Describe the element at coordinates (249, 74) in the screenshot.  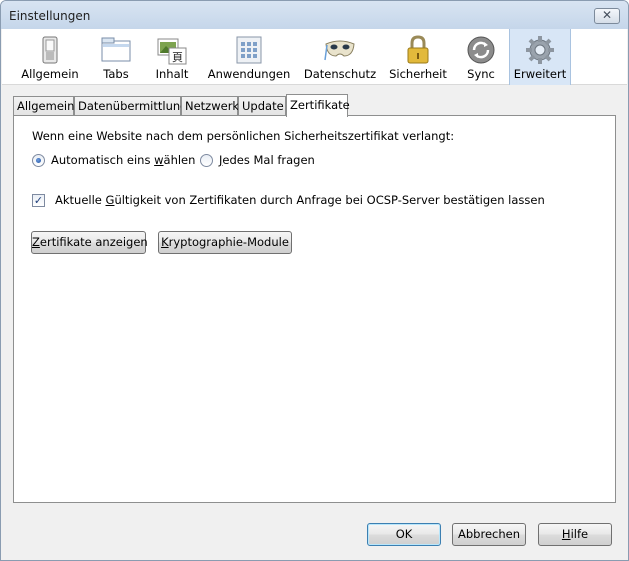
I see `toolbar-label: Anwendungen` at that location.